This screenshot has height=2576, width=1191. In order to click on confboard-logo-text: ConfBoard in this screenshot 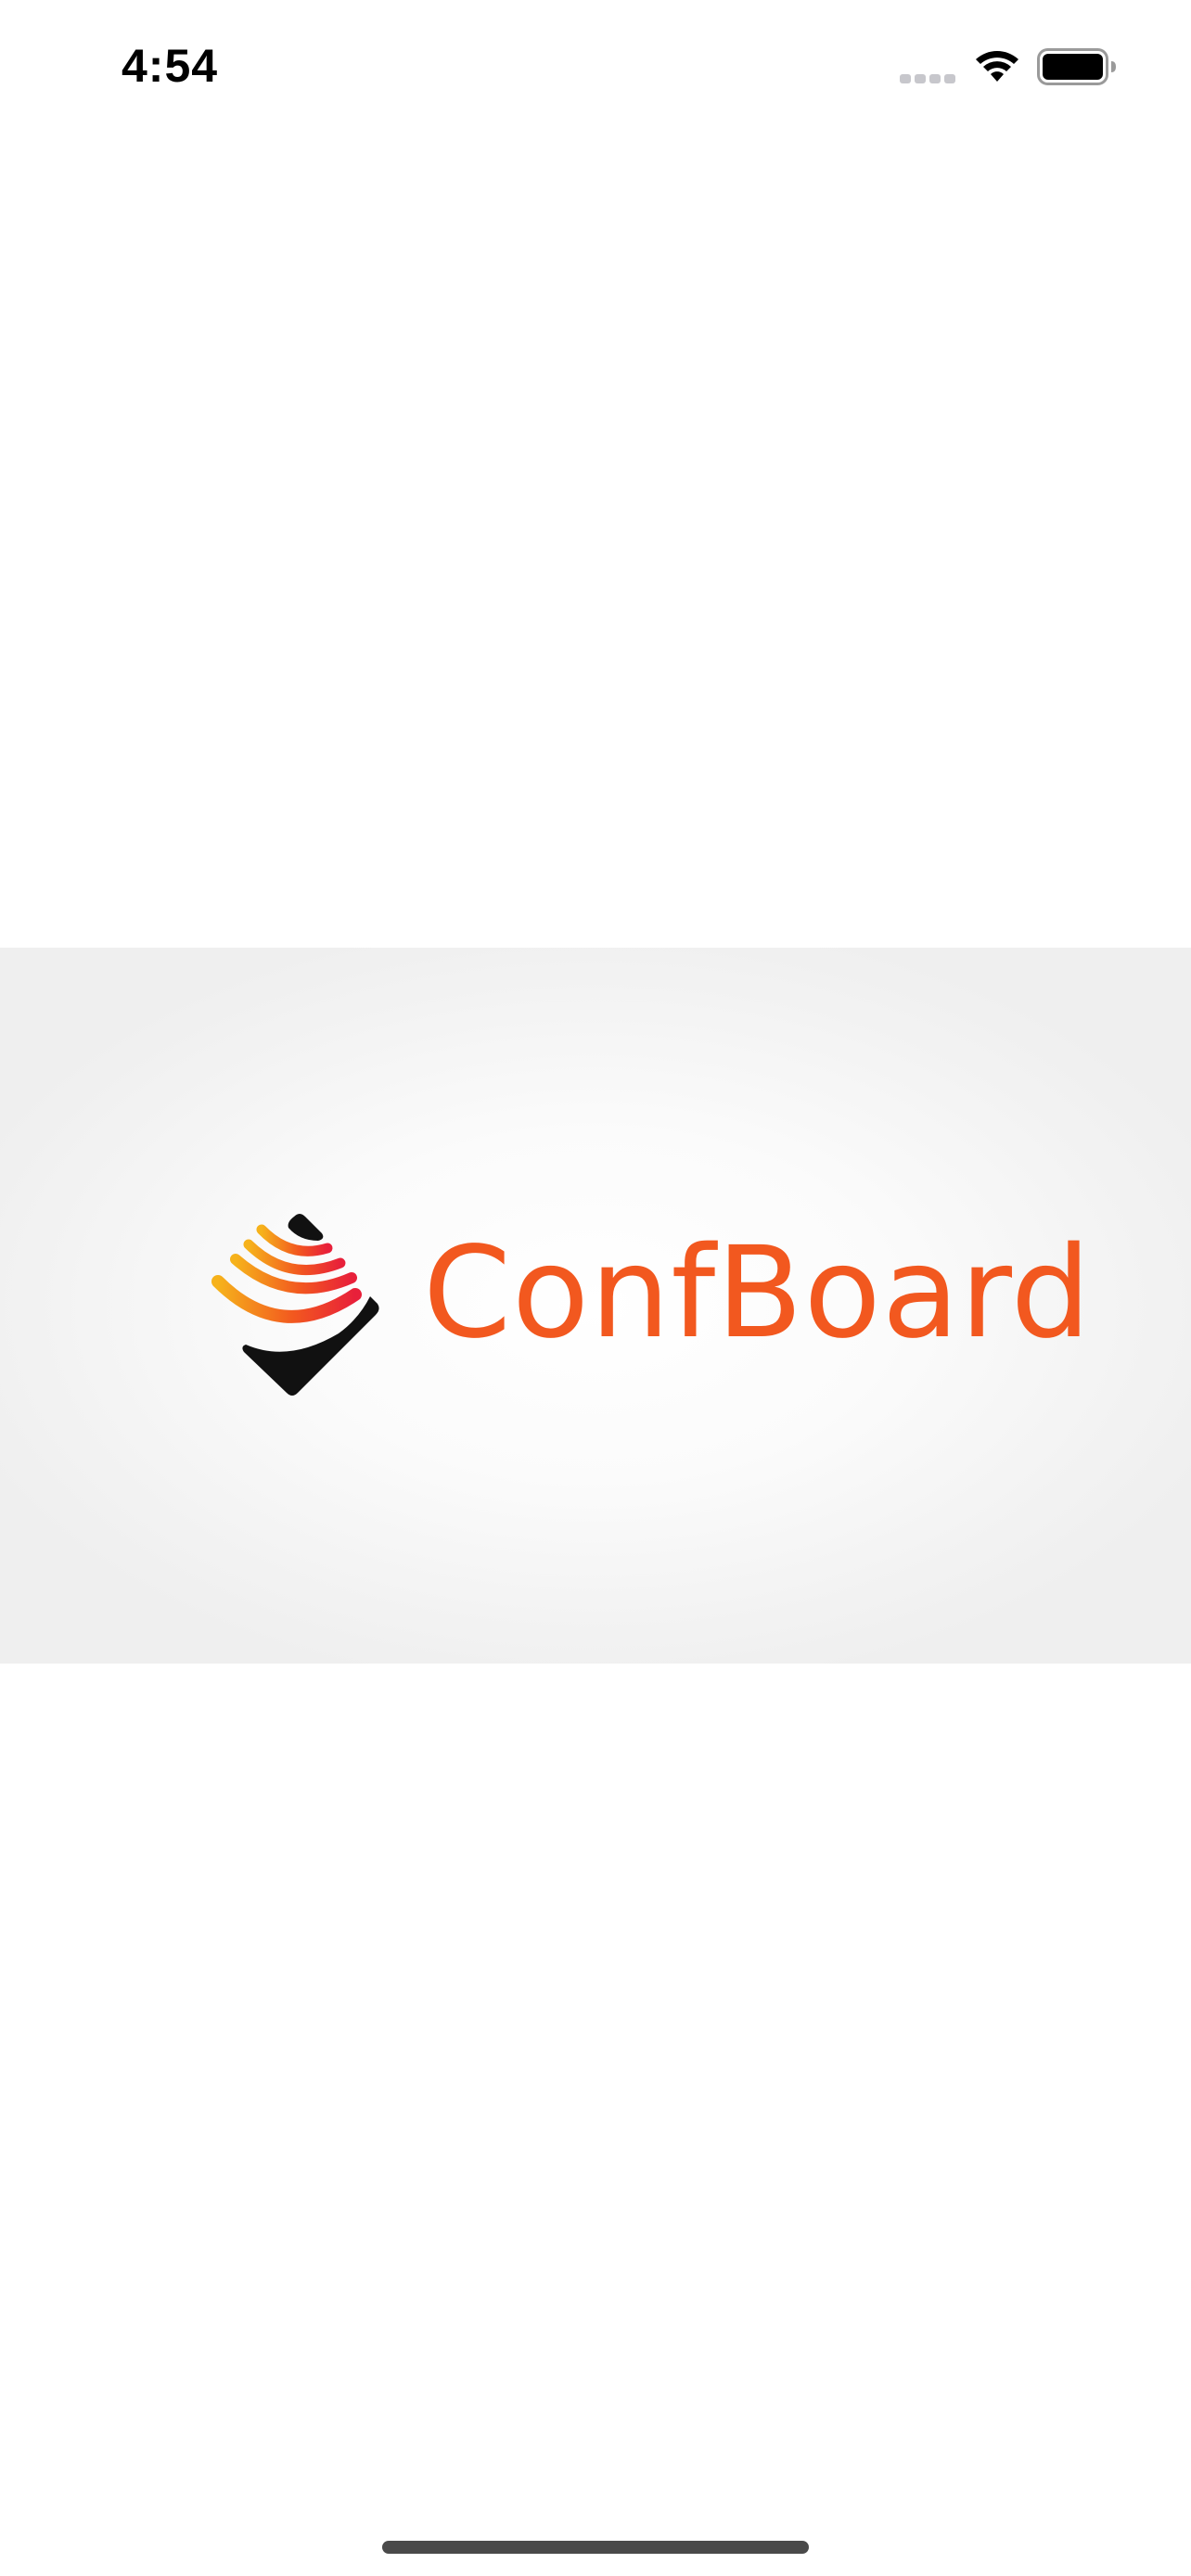, I will do `click(757, 1293)`.